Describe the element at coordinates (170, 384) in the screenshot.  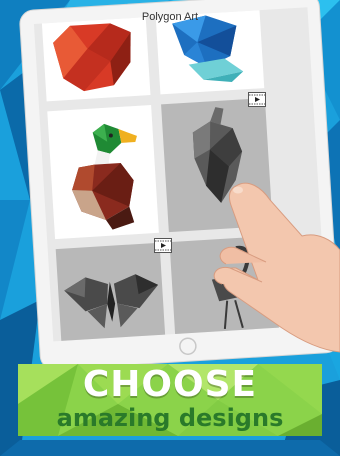
I see `headline-text: CHOOSE` at that location.